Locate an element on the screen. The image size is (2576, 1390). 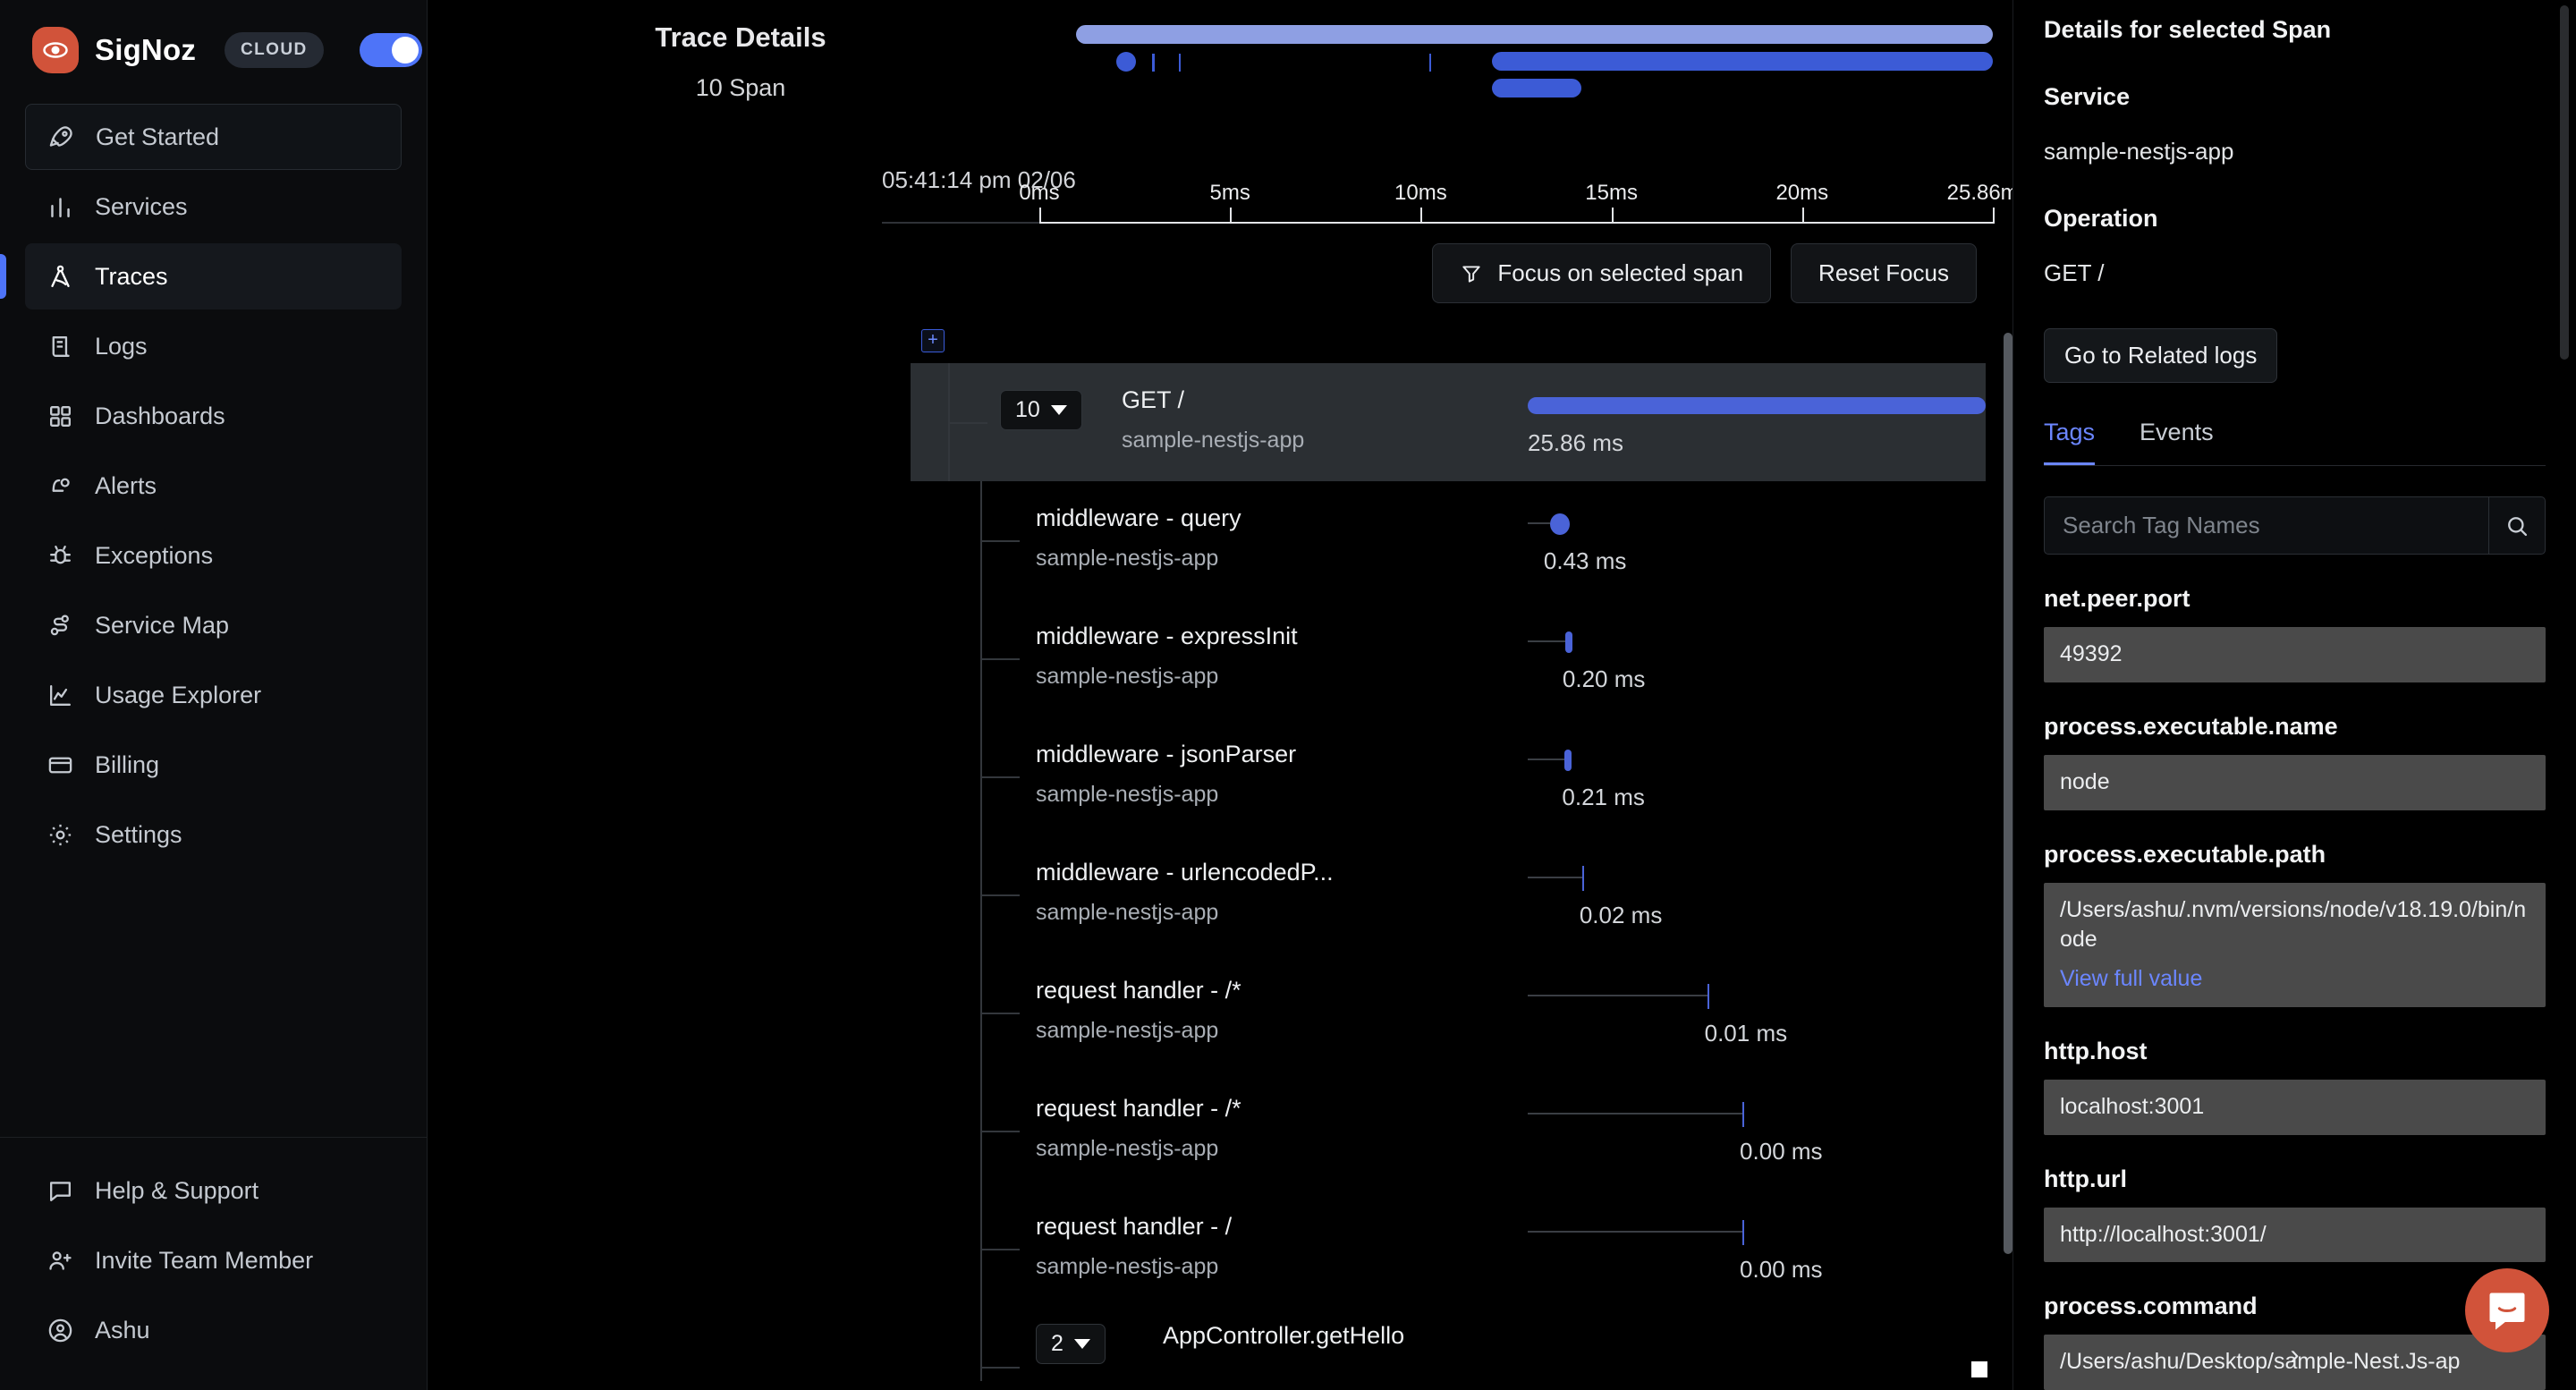
trace-header-titles: Trace Details 10 Span is located at coordinates (741, 82).